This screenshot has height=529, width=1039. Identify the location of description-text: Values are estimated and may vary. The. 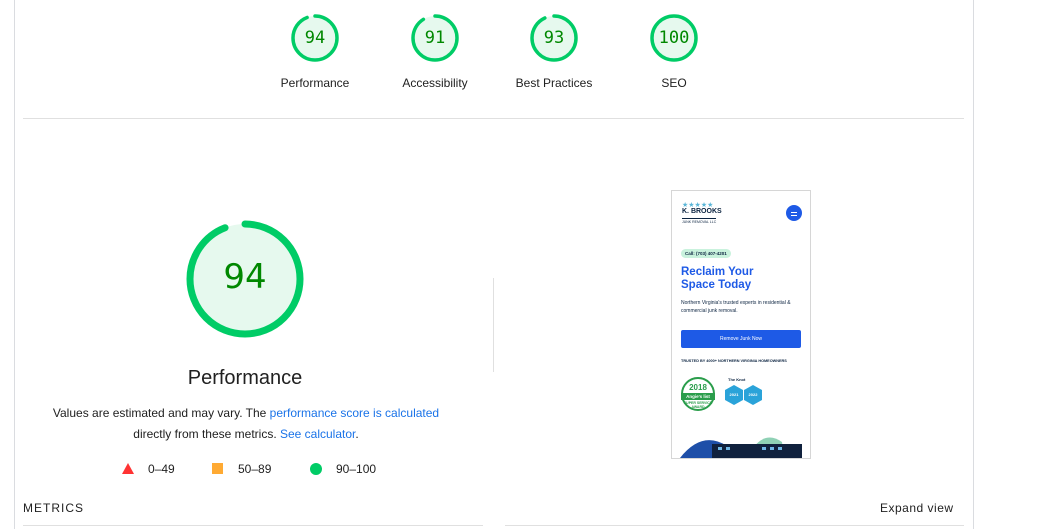
(161, 413).